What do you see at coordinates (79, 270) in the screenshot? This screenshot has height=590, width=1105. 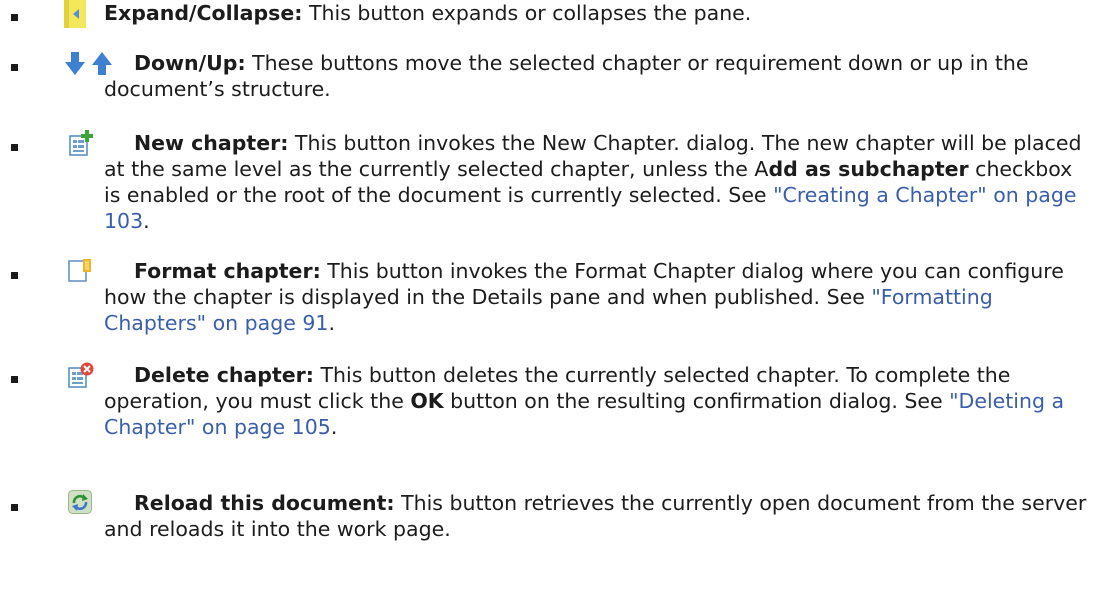 I see `format-chapter-icon` at bounding box center [79, 270].